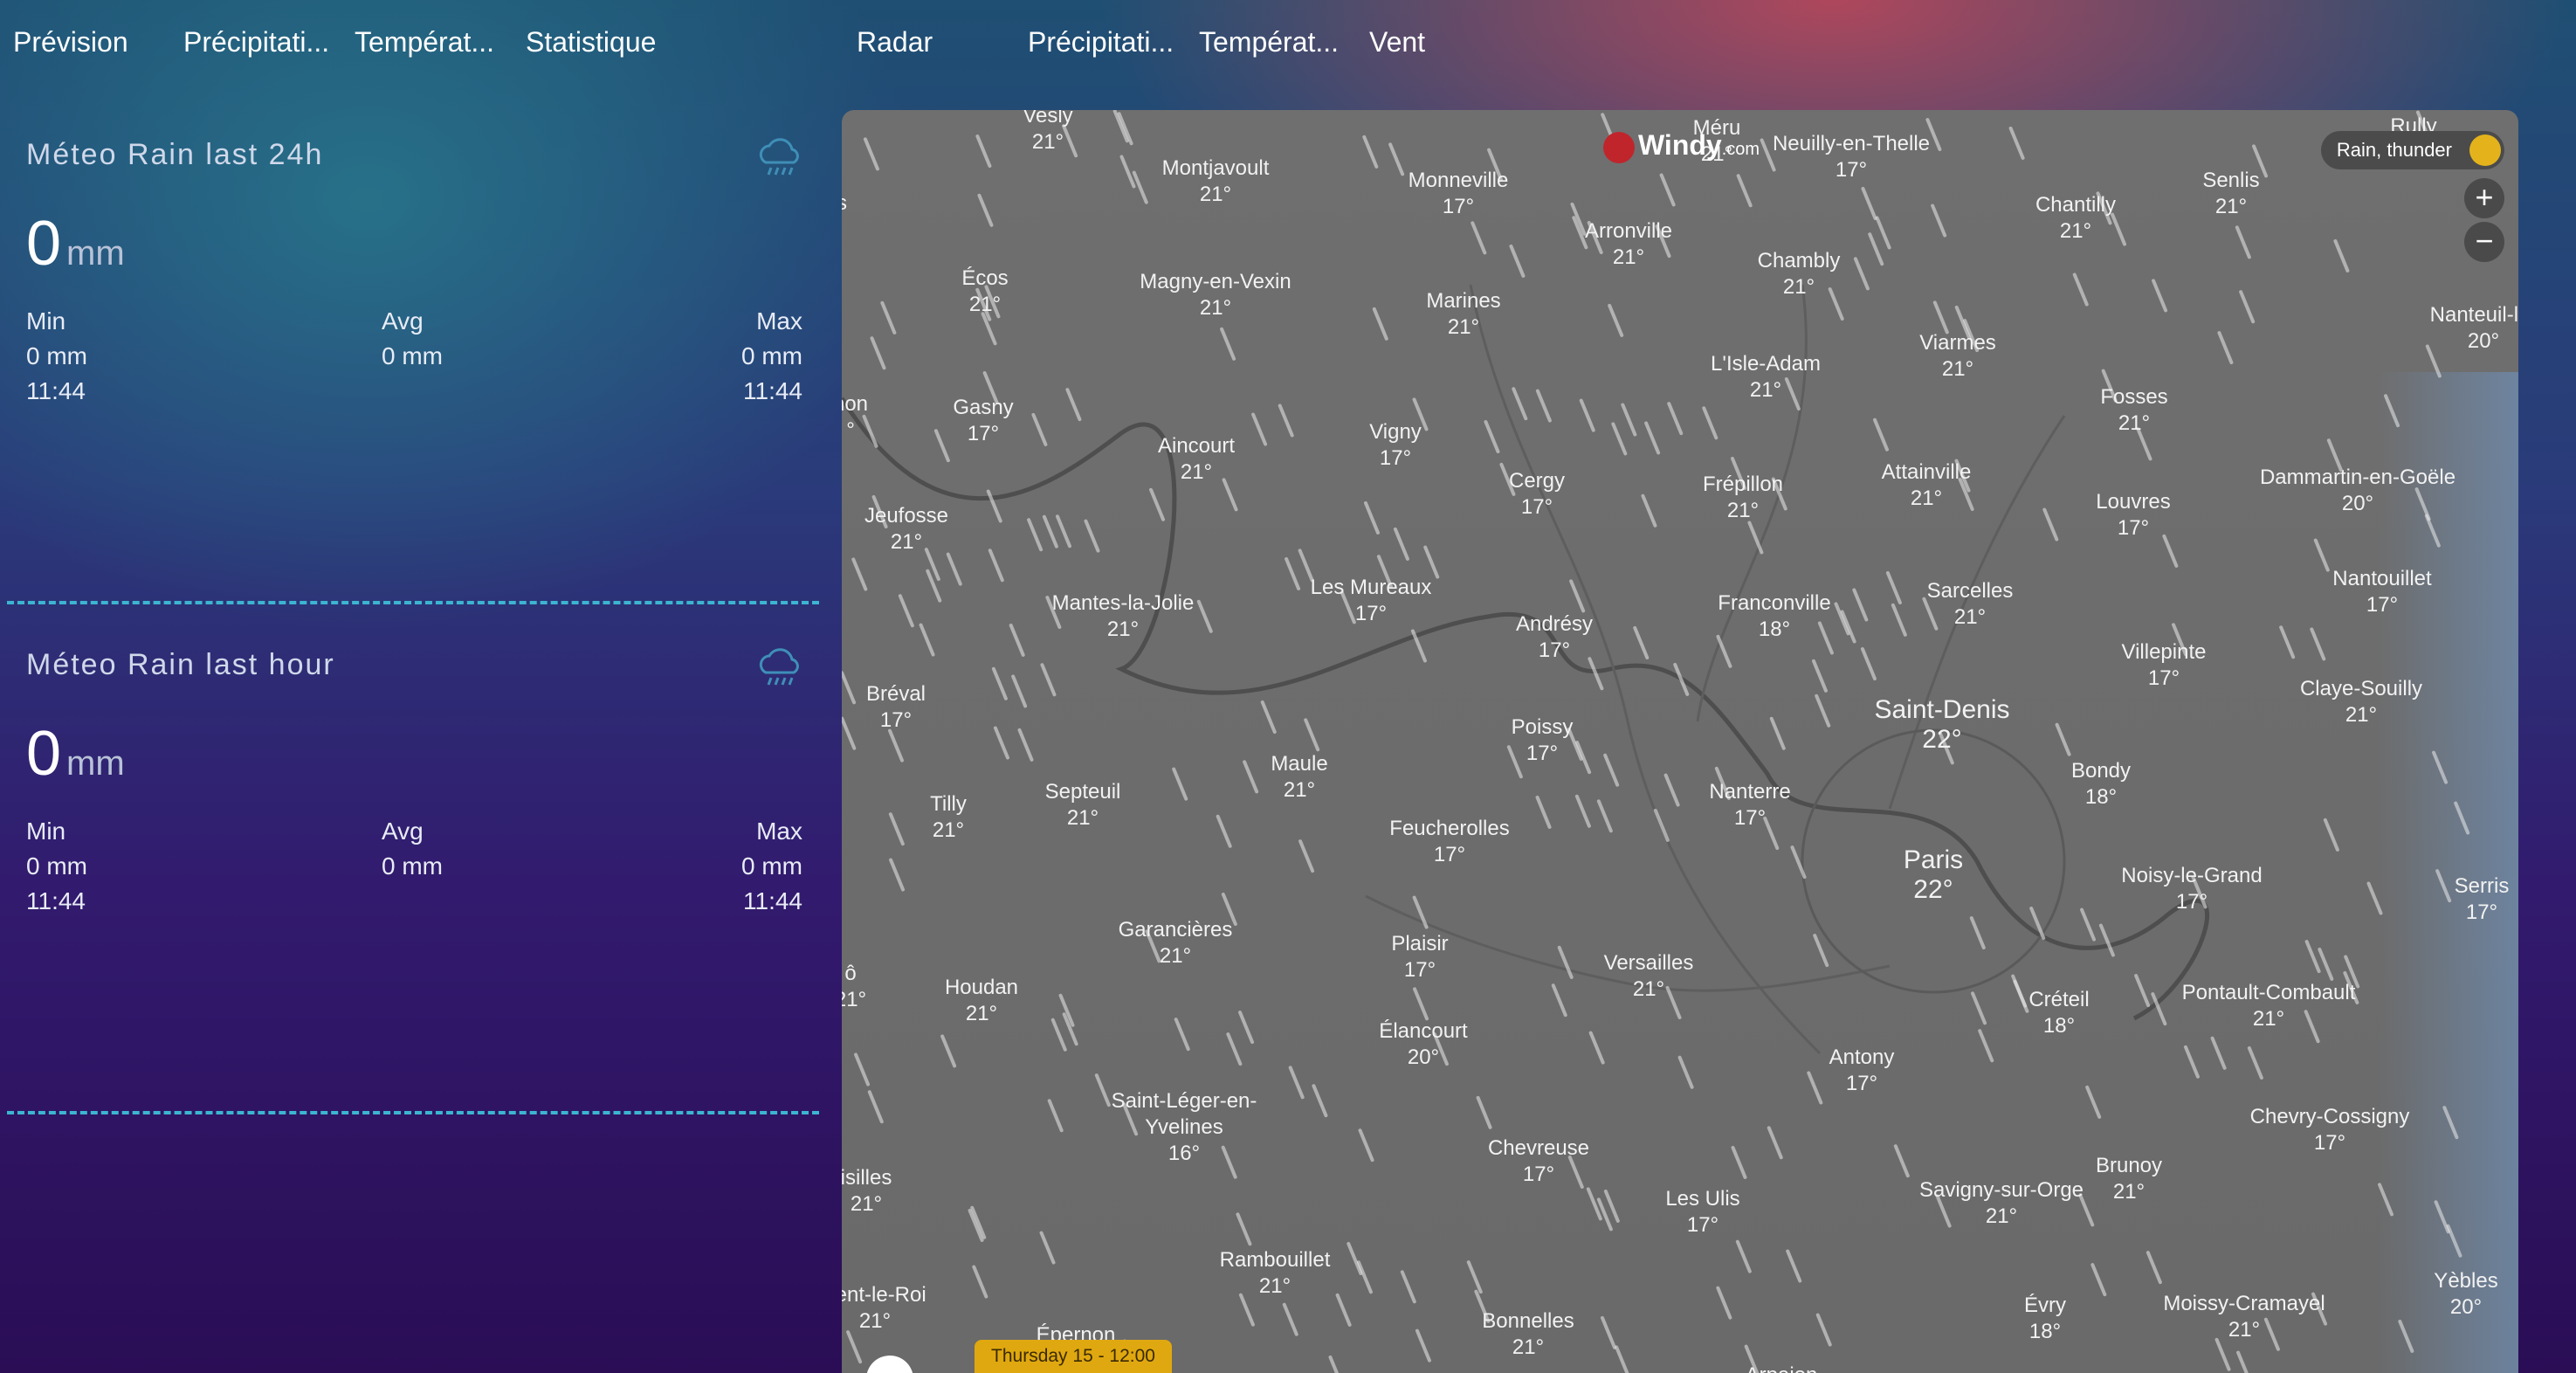  Describe the element at coordinates (1851, 157) in the screenshot. I see `city-label: Neuilly-en-Thelle 17°` at that location.